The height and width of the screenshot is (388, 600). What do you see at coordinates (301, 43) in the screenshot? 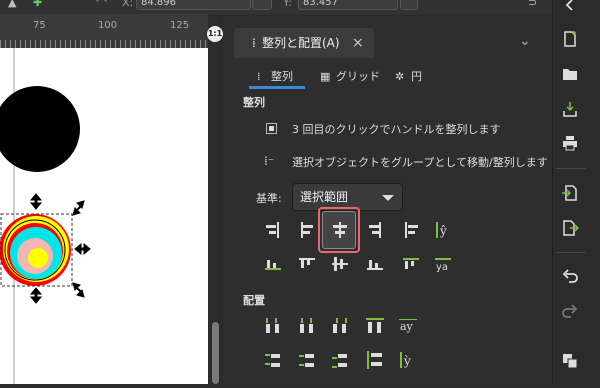
I see `tab-title: 整列と配置(A)` at bounding box center [301, 43].